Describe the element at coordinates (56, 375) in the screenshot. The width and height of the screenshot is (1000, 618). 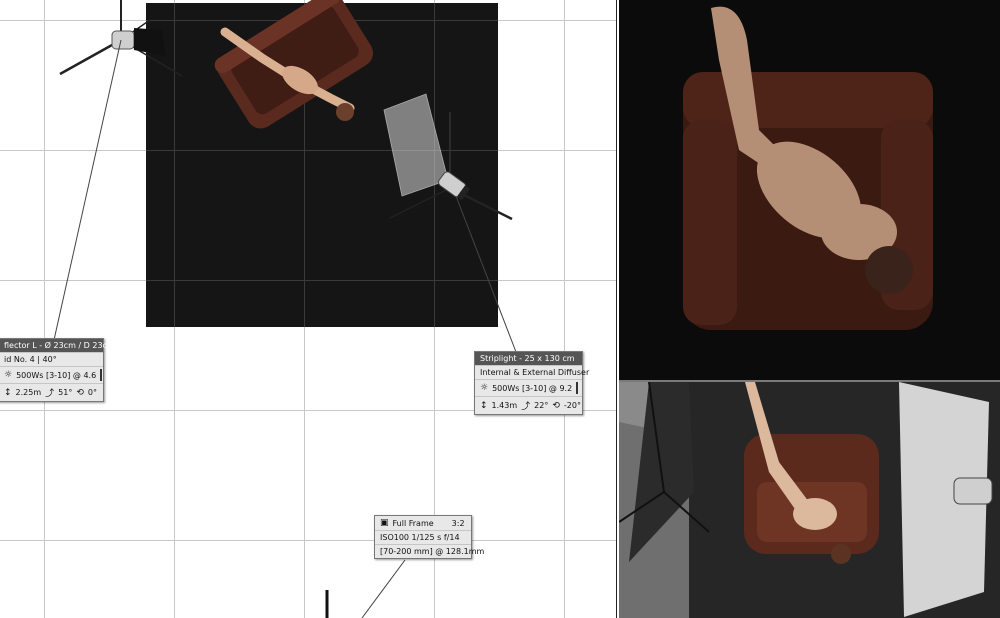
I see `reflector-power: 500Ws [3-10] @ 4.6` at that location.